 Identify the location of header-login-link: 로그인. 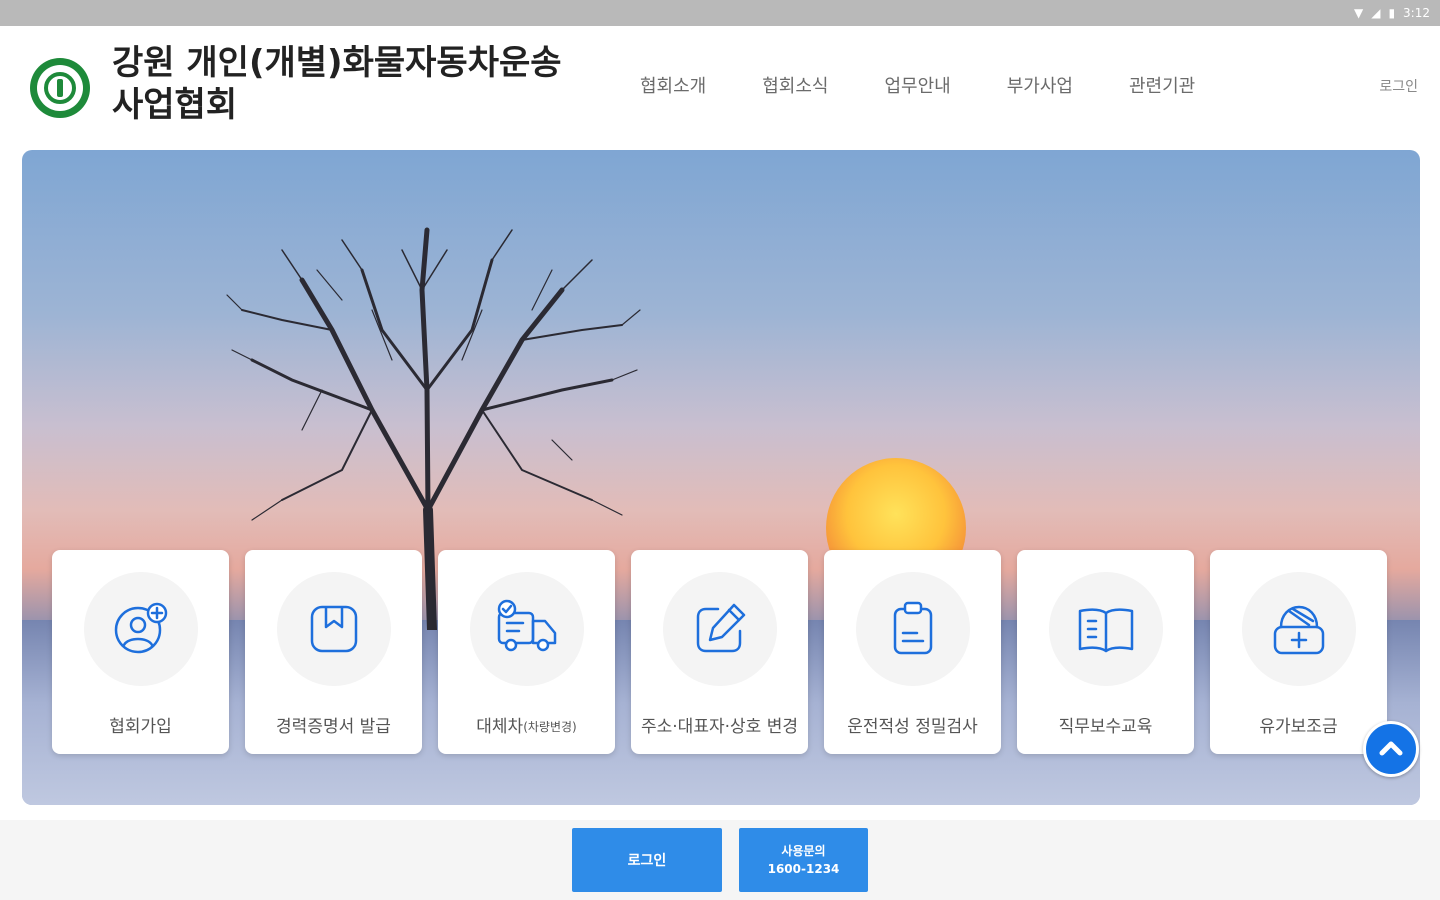
(1398, 86).